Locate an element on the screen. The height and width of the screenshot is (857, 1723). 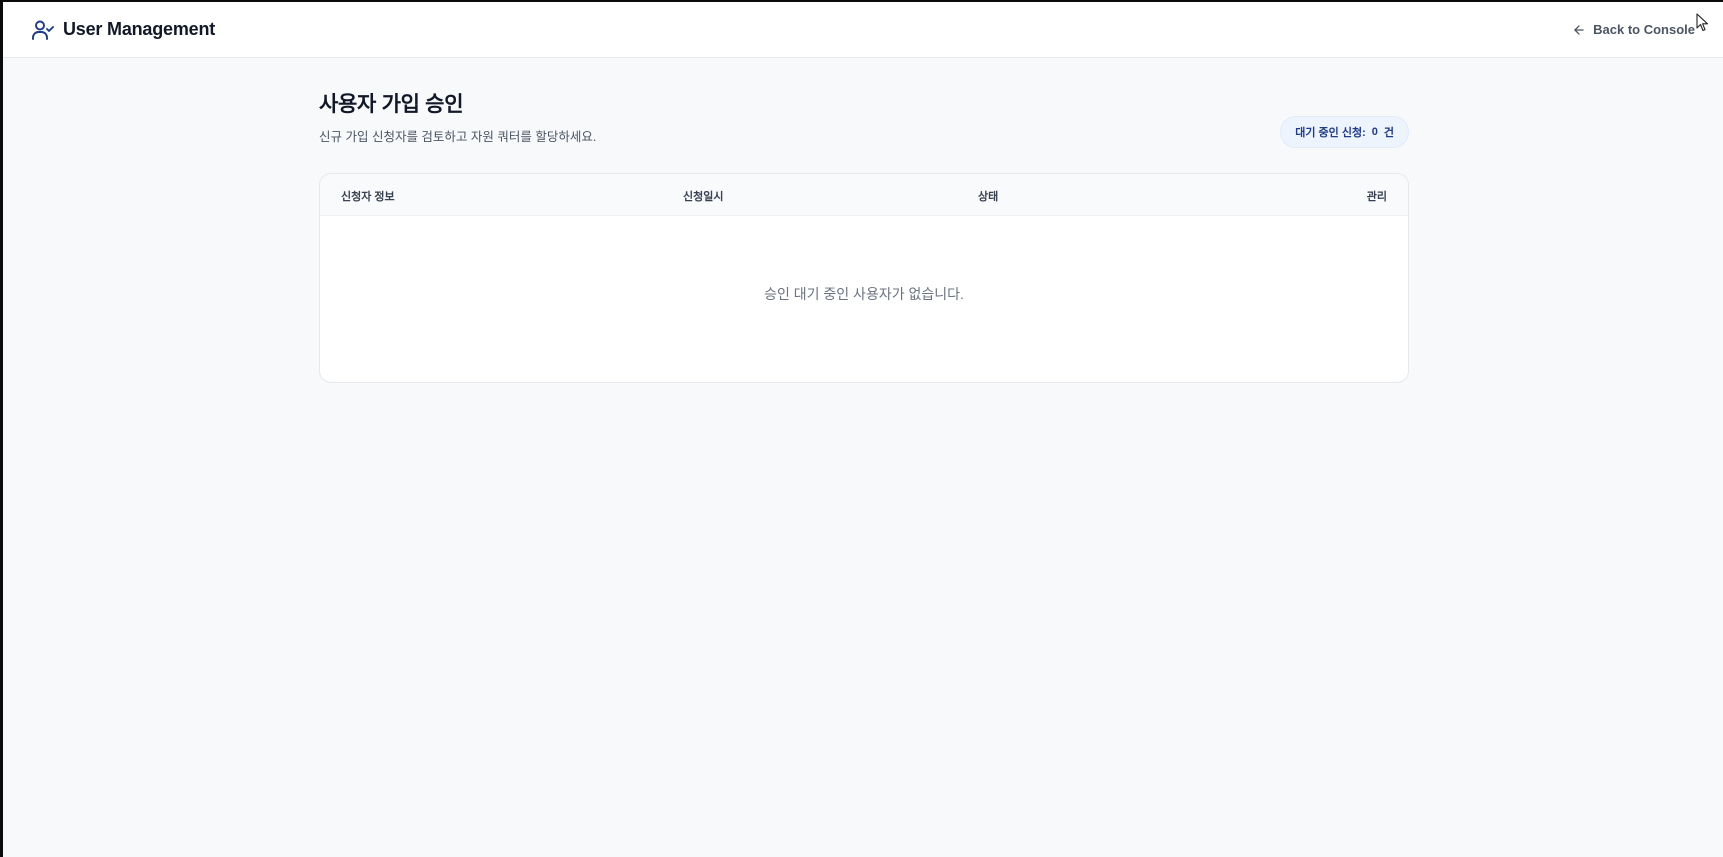
page-heading-group: 사용자 가입 승인 신규 가입 신청자를 검토하고 자원 쿼터를 할당하세요. is located at coordinates (457, 116).